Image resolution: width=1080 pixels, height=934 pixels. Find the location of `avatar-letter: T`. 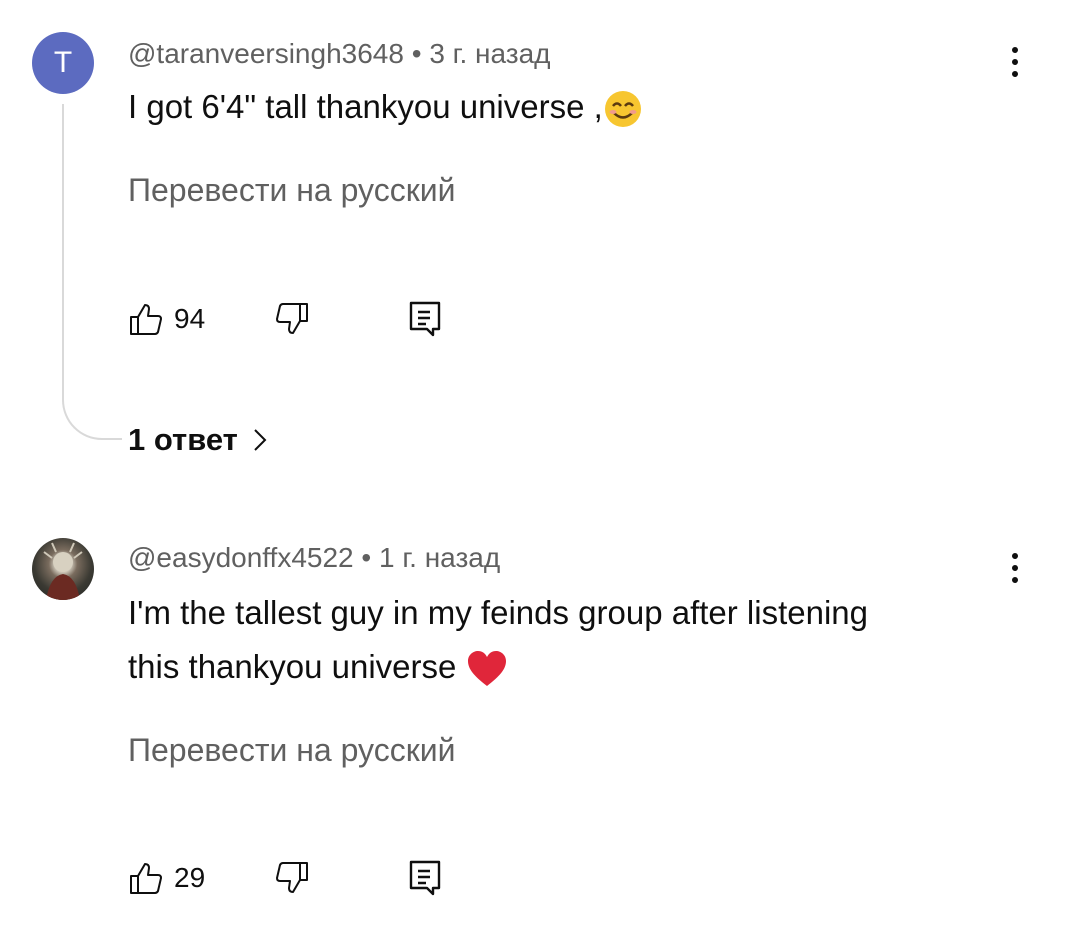

avatar-letter: T is located at coordinates (63, 62).